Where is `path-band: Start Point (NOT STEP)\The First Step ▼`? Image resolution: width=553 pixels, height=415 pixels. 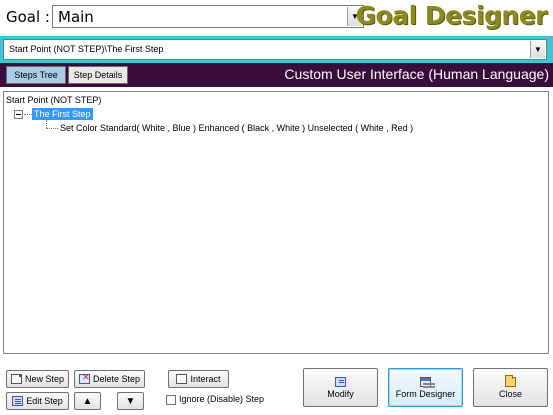
path-band: Start Point (NOT STEP)\The First Step ▼ is located at coordinates (276, 49).